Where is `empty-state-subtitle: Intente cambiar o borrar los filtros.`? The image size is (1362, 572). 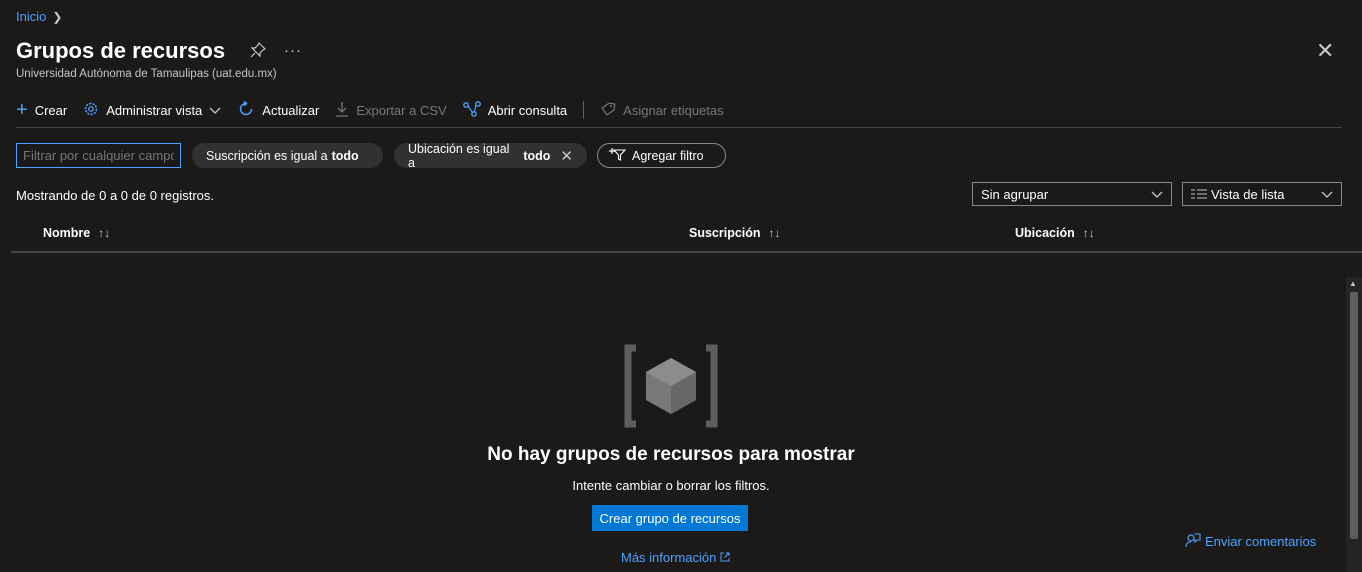 empty-state-subtitle: Intente cambiar o borrar los filtros. is located at coordinates (671, 485).